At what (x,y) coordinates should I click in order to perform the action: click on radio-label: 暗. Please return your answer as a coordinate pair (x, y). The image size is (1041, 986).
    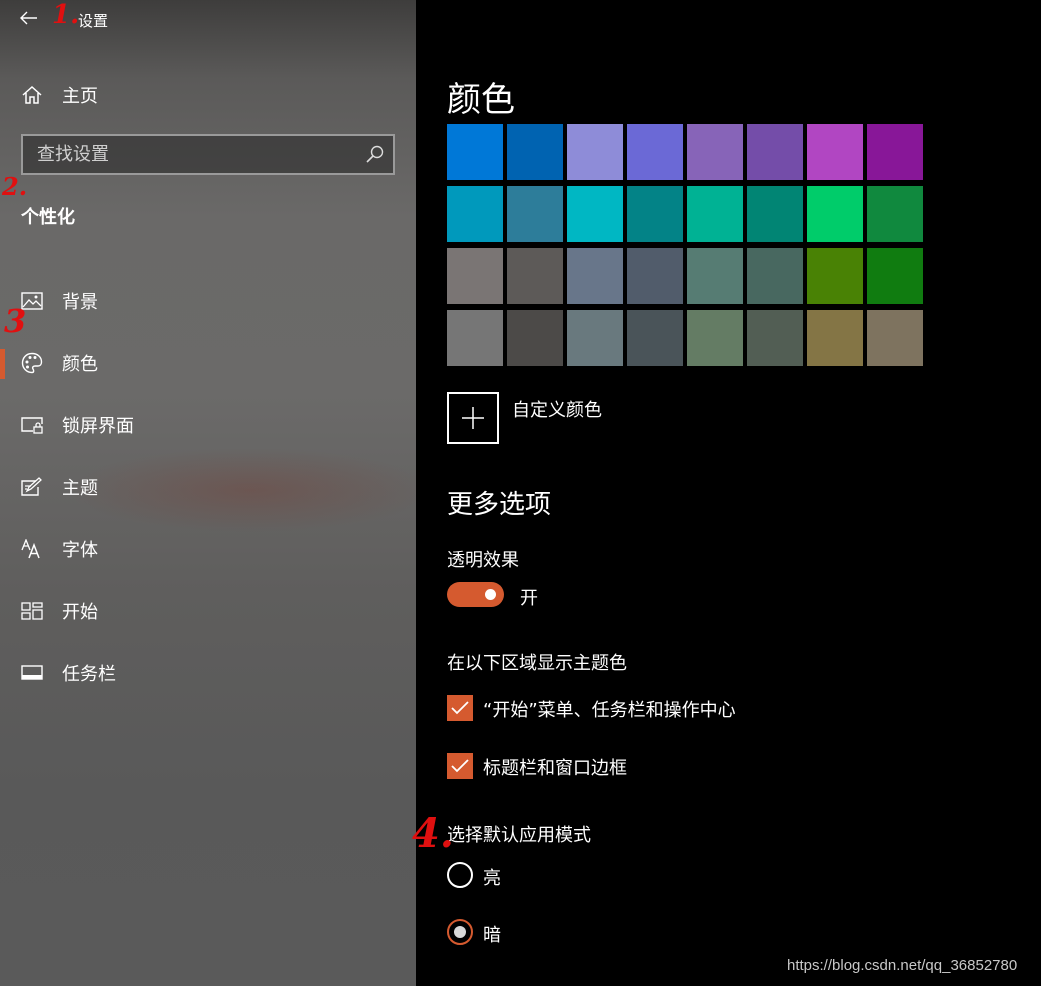
    Looking at the image, I should click on (492, 934).